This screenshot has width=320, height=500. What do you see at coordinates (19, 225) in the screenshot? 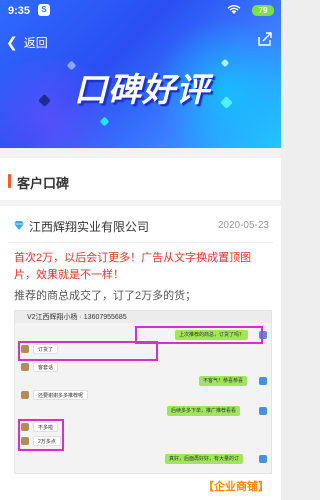
I see `diamond-icon` at bounding box center [19, 225].